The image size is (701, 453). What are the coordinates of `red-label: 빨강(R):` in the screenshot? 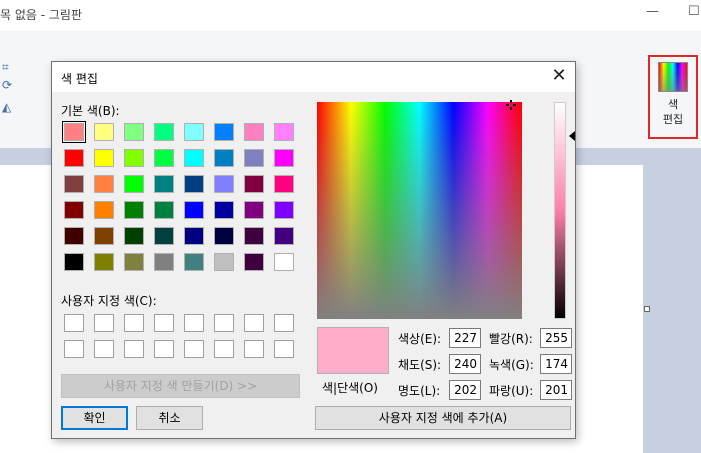 It's located at (511, 339).